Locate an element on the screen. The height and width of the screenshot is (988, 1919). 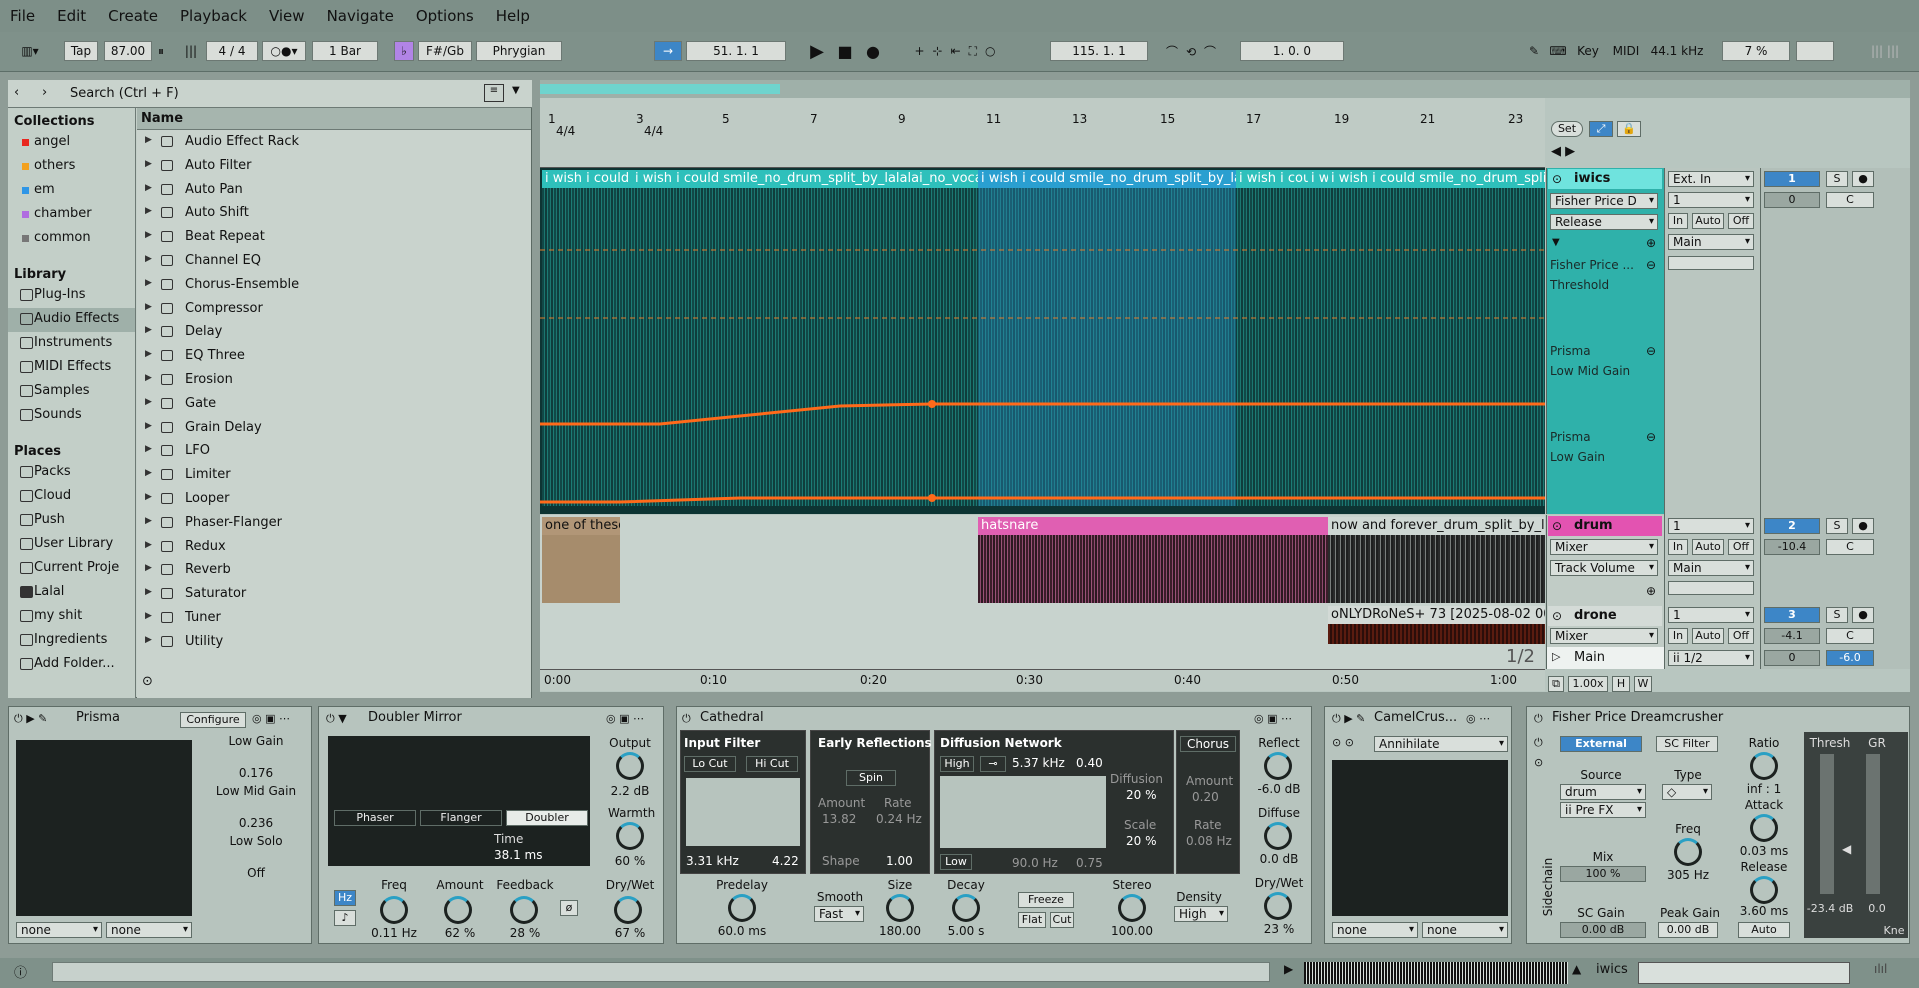
list-item: Chorus-Ensemble is located at coordinates (334, 285).